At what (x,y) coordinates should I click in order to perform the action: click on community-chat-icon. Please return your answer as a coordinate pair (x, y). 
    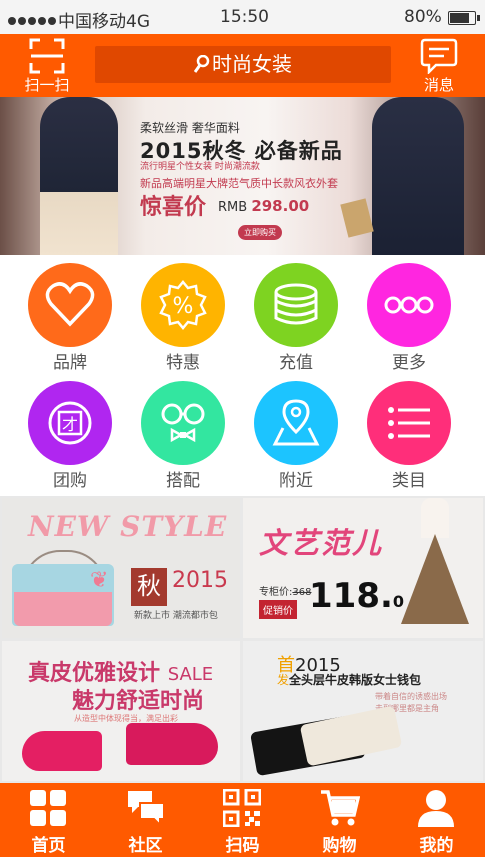
    Looking at the image, I should click on (146, 809).